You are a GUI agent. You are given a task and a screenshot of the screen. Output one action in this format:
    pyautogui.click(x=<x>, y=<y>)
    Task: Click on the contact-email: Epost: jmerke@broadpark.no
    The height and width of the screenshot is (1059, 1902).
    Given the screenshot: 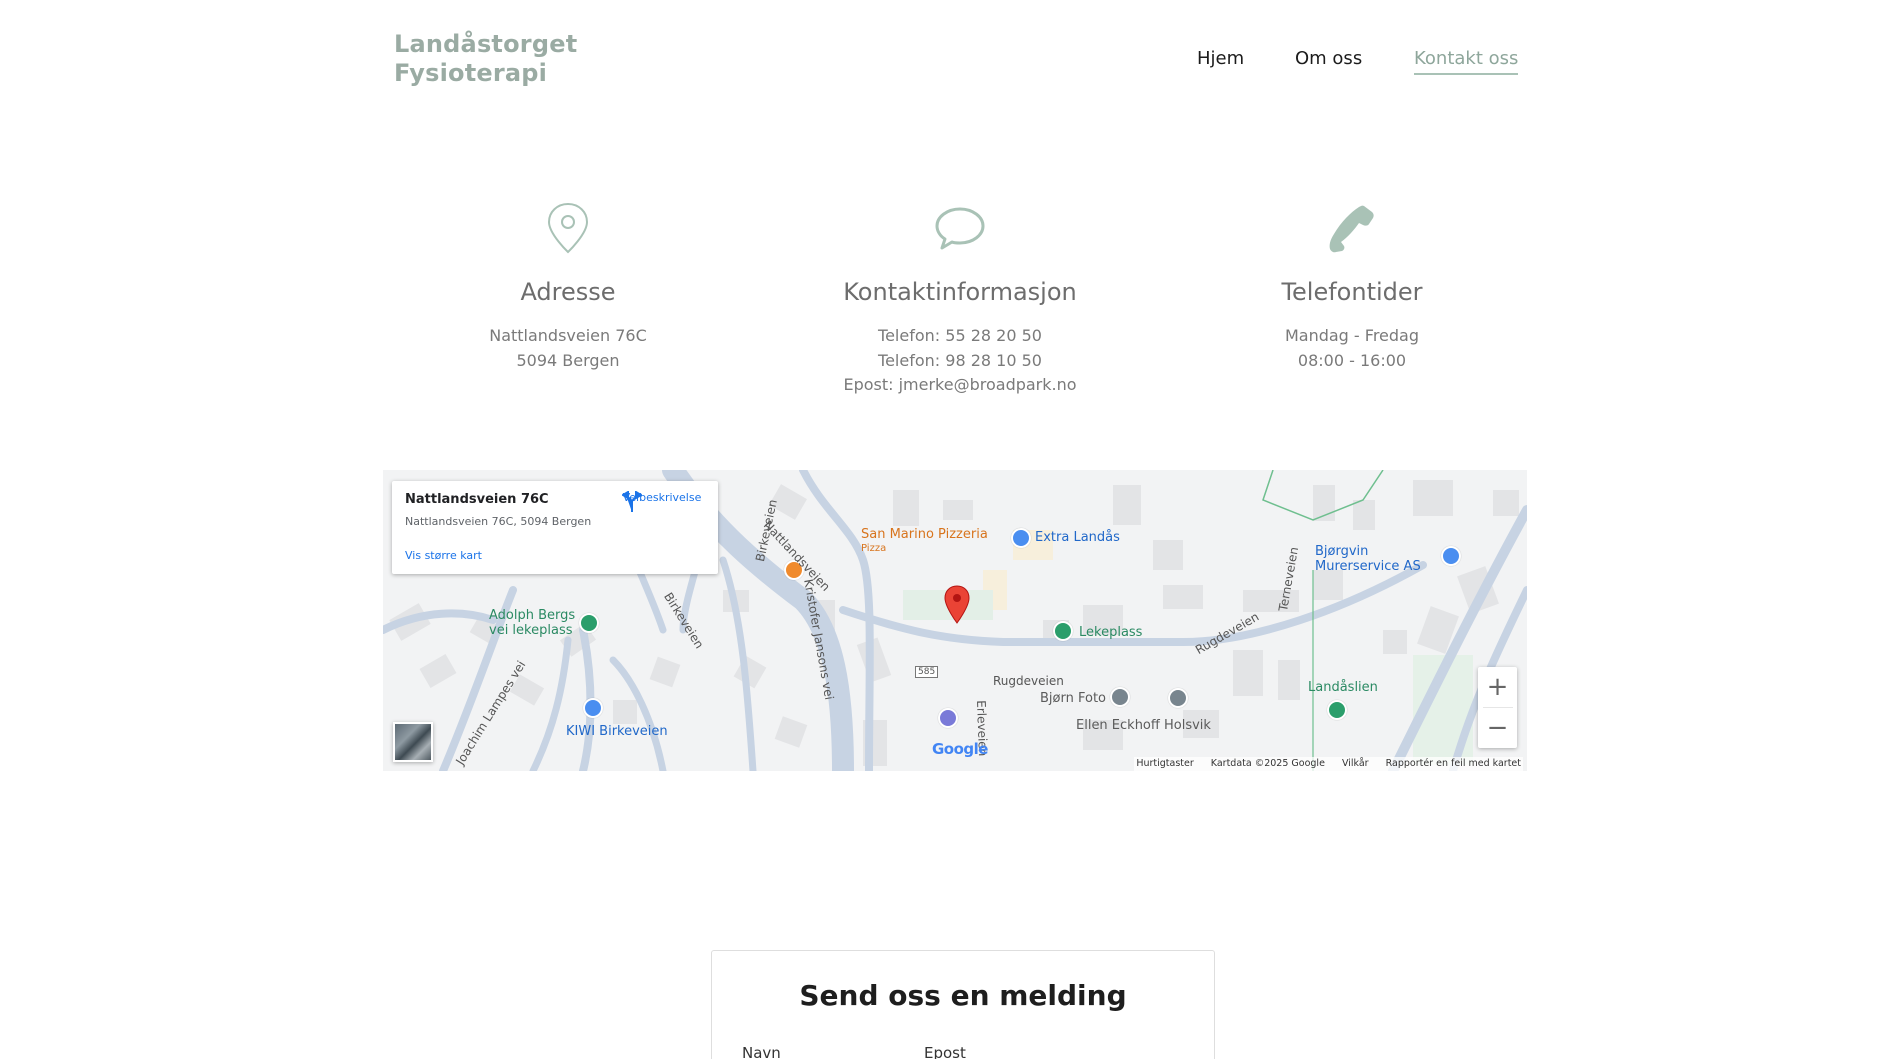 What is the action you would take?
    pyautogui.click(x=959, y=384)
    